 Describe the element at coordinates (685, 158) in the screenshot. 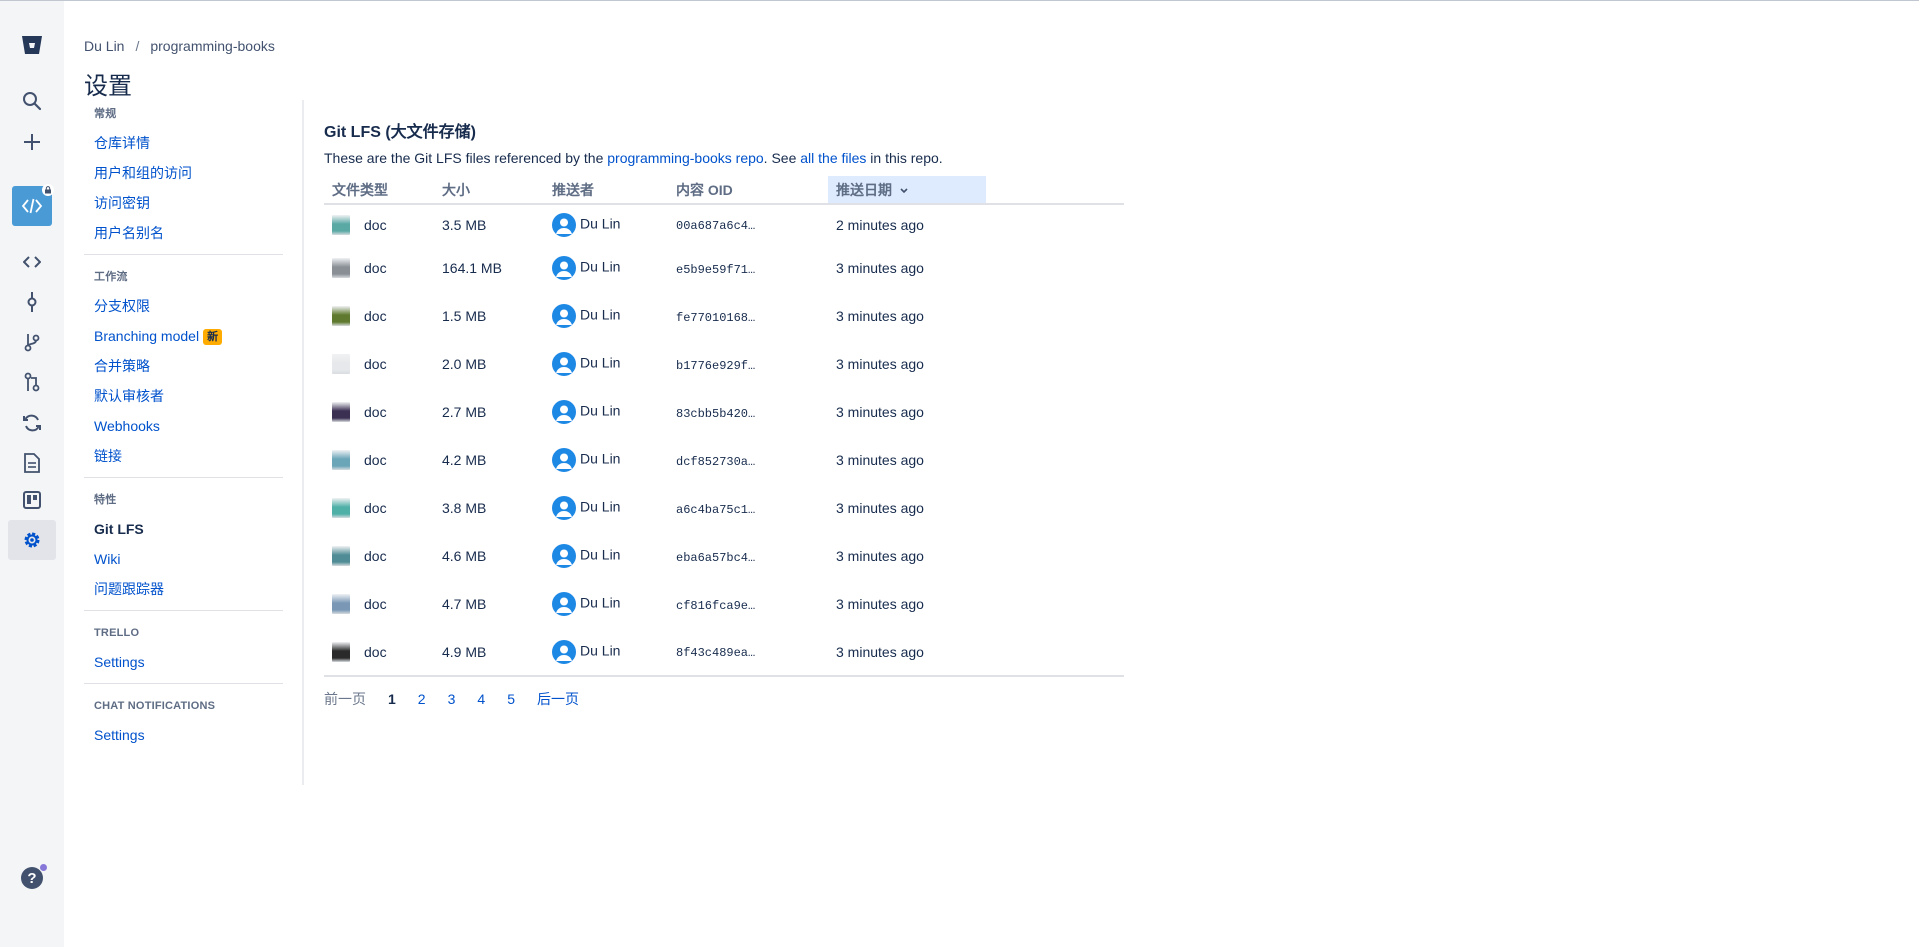

I see `repo-link: programming-books repo` at that location.